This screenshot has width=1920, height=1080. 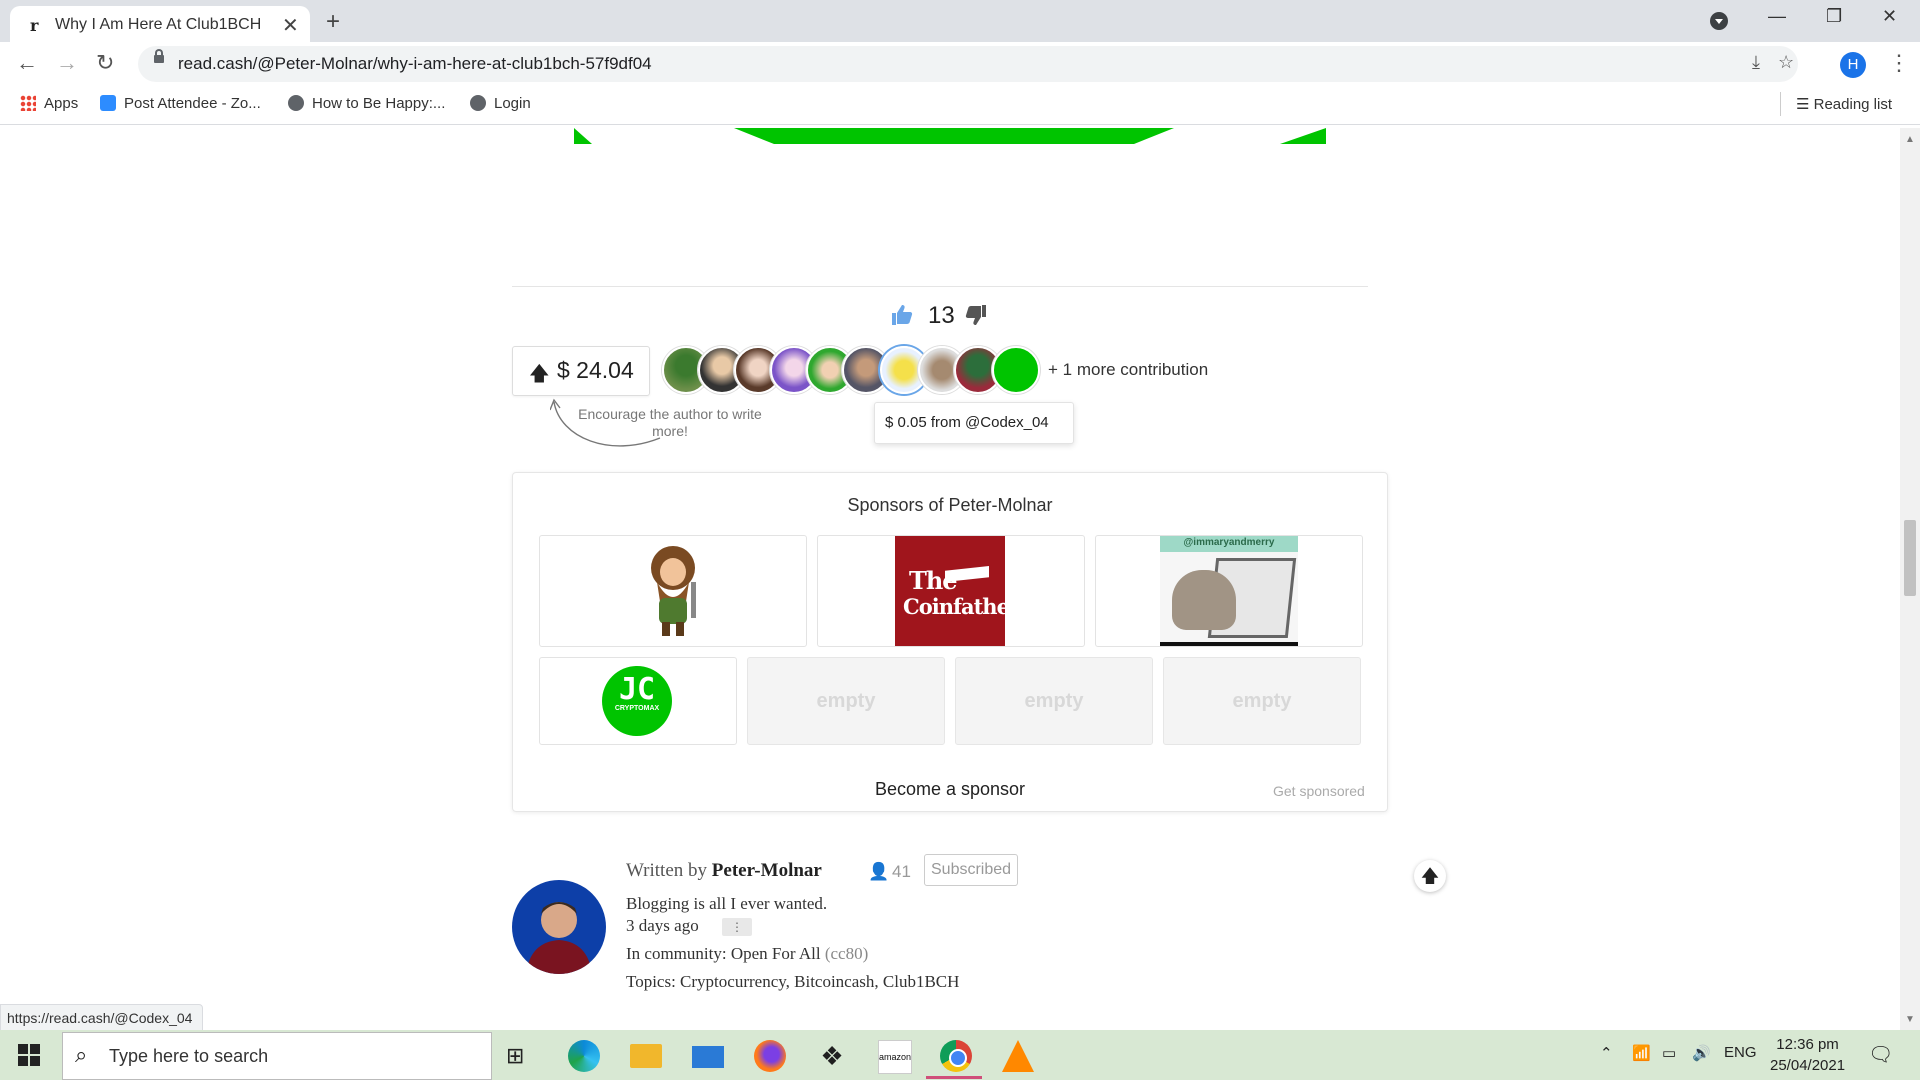 I want to click on content-divider, so click(x=940, y=286).